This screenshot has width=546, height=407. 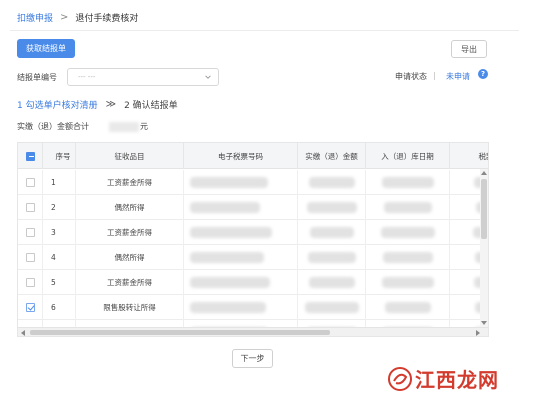 What do you see at coordinates (59, 282) in the screenshot?
I see `row-index: 5` at bounding box center [59, 282].